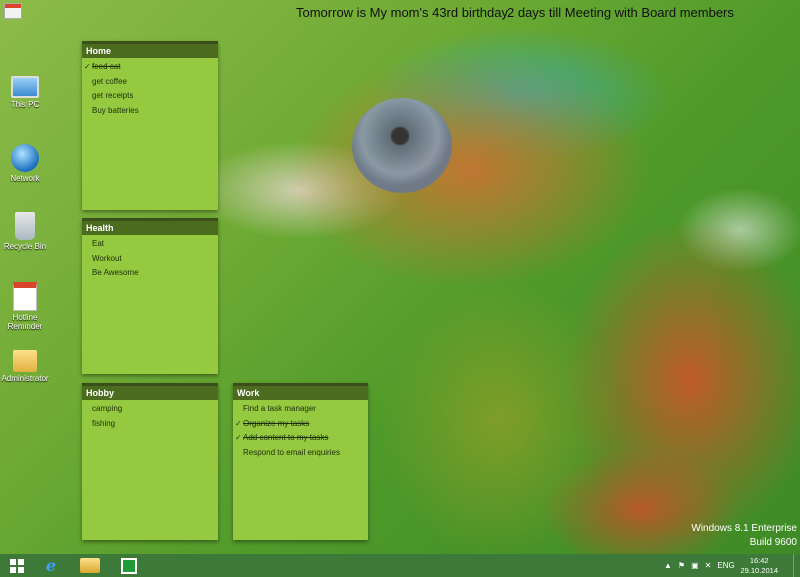 This screenshot has height=577, width=800. Describe the element at coordinates (300, 409) in the screenshot. I see `task-item: Find a task manager` at that location.